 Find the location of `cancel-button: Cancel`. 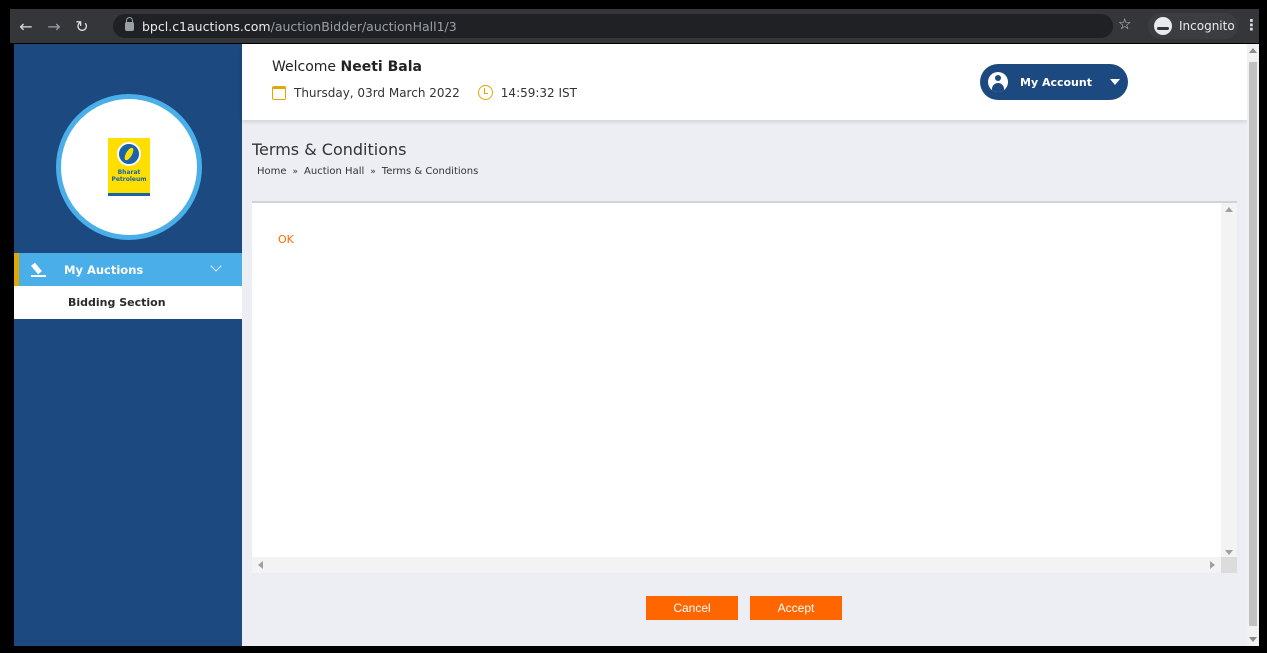

cancel-button: Cancel is located at coordinates (692, 608).